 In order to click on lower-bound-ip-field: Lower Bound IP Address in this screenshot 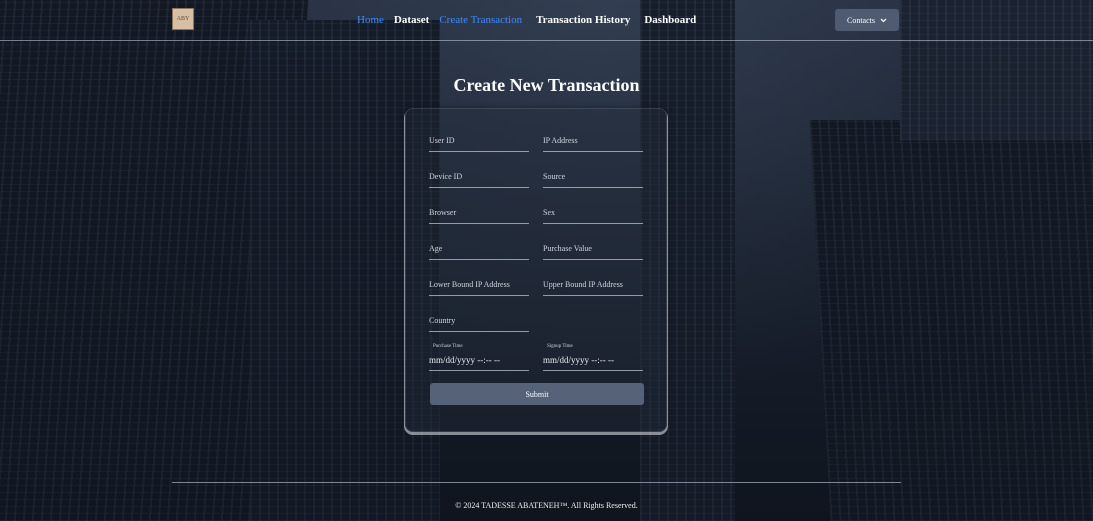, I will do `click(479, 285)`.